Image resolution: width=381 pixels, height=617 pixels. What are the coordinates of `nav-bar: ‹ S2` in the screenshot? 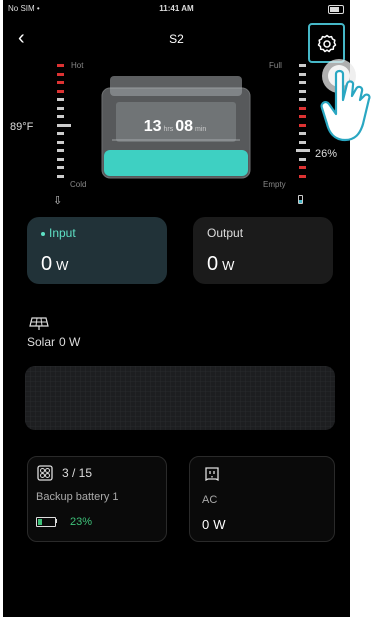 It's located at (176, 41).